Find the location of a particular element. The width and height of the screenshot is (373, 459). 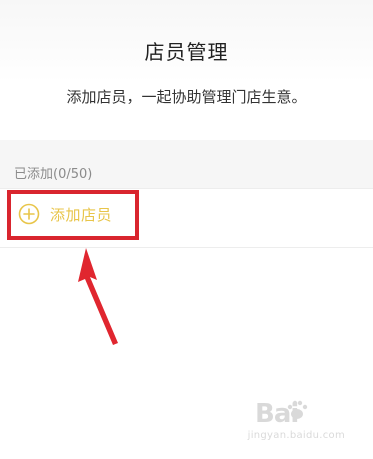

plus-circle-icon is located at coordinates (29, 214).